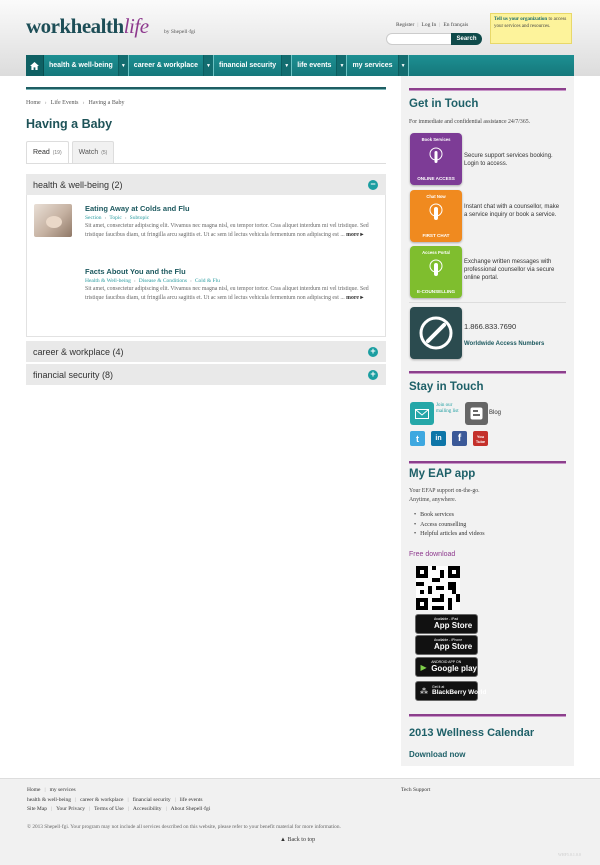 Image resolution: width=600 pixels, height=865 pixels. I want to click on version-info: WHF5.0.1.0.0, so click(569, 854).